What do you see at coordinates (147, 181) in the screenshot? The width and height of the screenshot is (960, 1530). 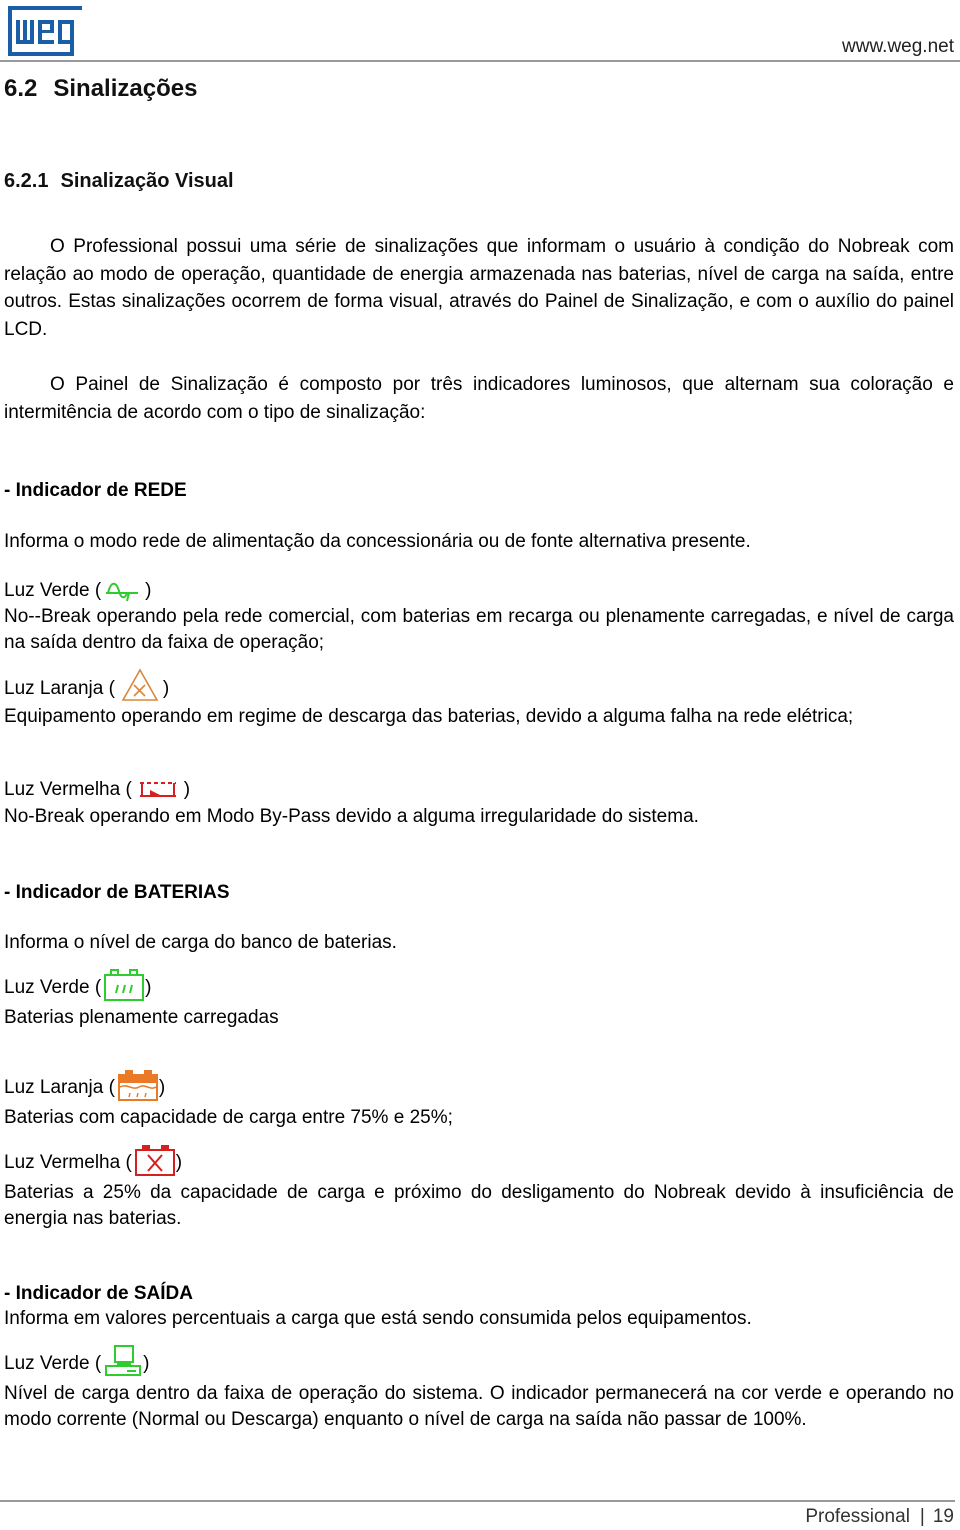 I see `subsection-title: Sinalização Visual` at bounding box center [147, 181].